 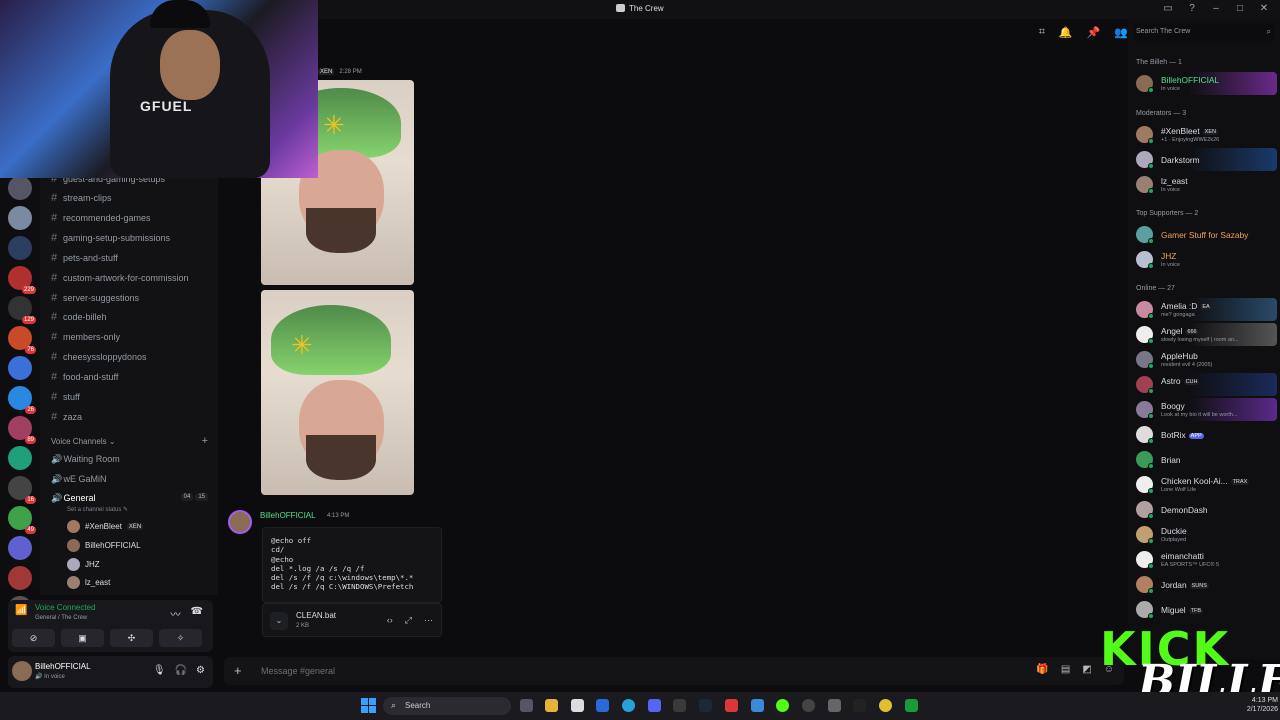 I want to click on voice-channel-we-gamin: 🔊 wE GaMiN, so click(x=79, y=479).